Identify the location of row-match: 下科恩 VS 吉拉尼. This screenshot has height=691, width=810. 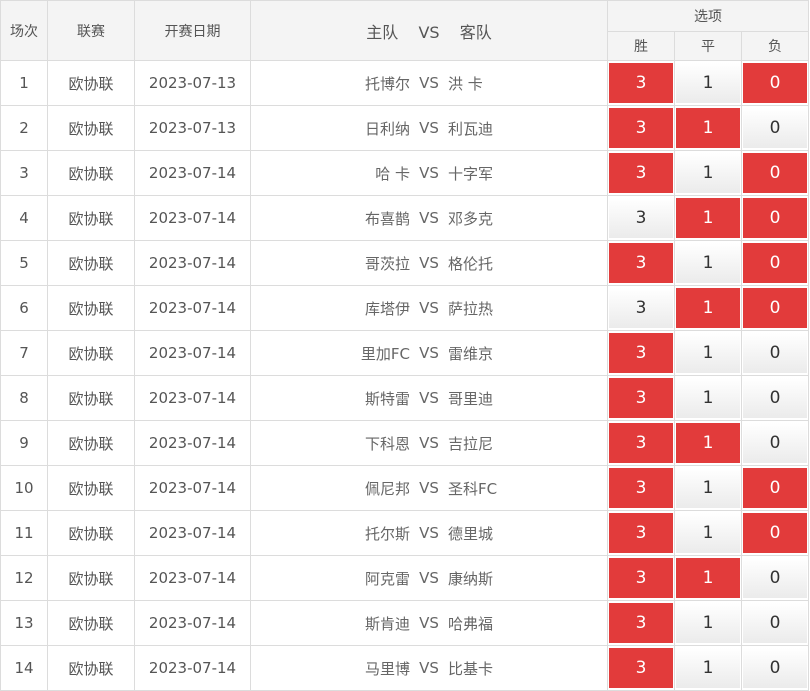
(429, 443).